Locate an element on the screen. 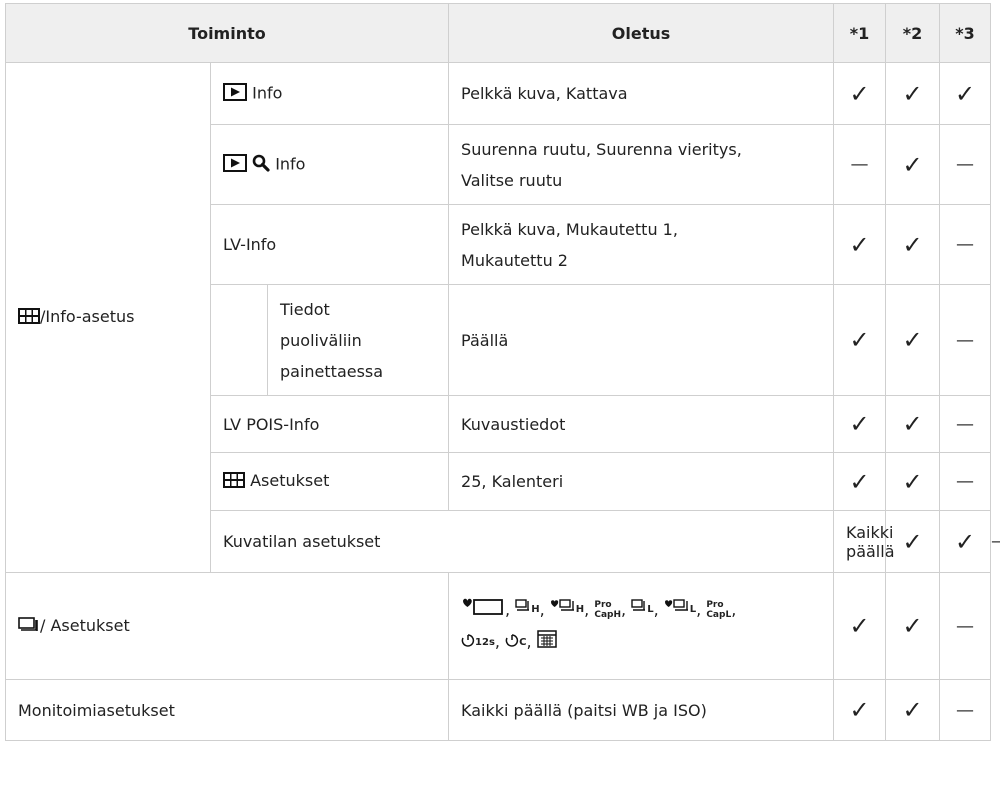  pro-capture-low: Pro CapL is located at coordinates (718, 610).